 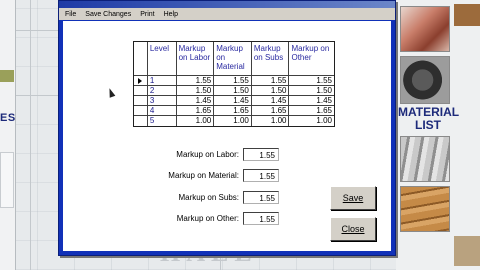 I want to click on cell-other: 1.50, so click(x=311, y=91).